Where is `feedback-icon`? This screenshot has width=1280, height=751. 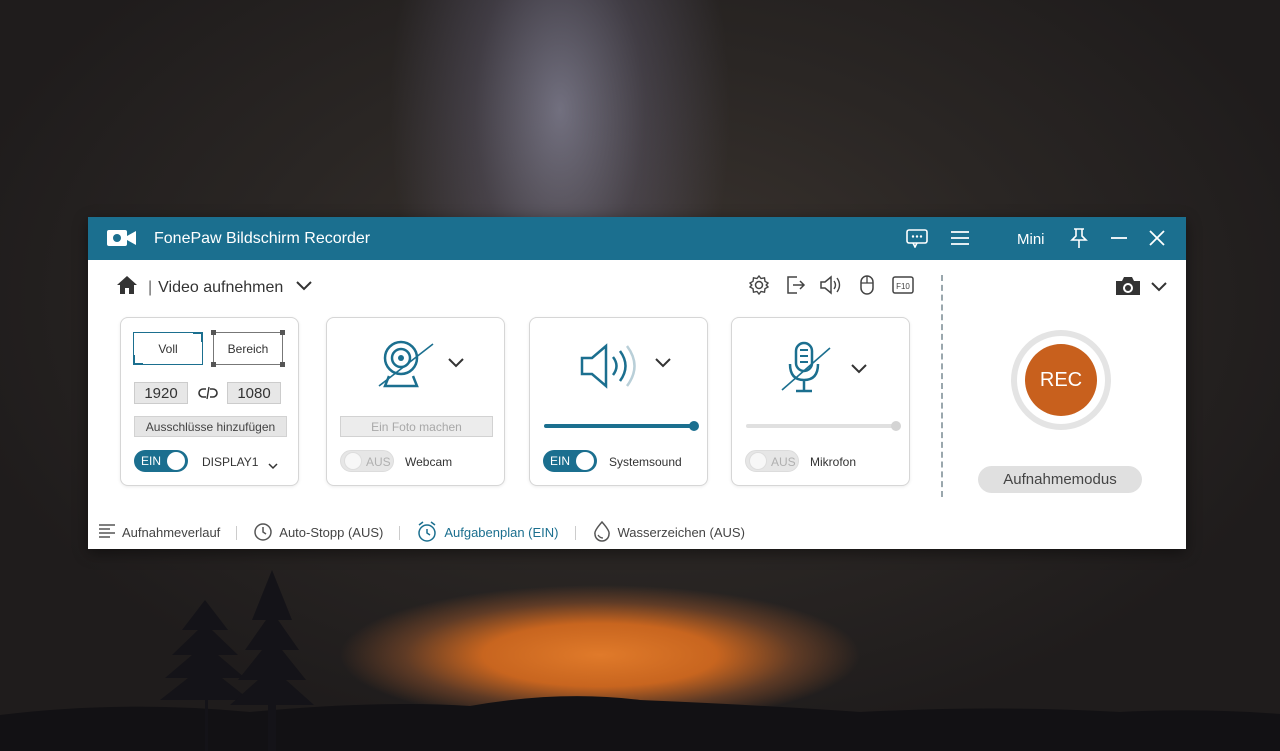 feedback-icon is located at coordinates (917, 238).